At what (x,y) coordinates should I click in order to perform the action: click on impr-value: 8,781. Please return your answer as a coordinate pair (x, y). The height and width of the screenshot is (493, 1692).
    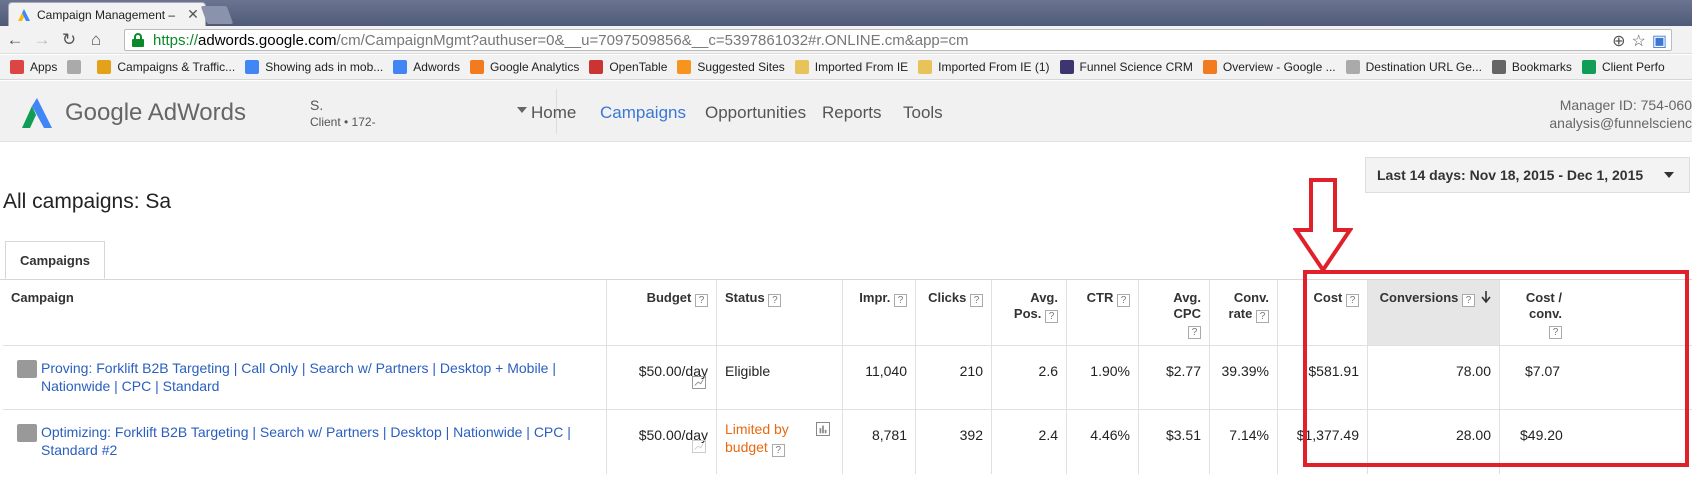
    Looking at the image, I should click on (879, 442).